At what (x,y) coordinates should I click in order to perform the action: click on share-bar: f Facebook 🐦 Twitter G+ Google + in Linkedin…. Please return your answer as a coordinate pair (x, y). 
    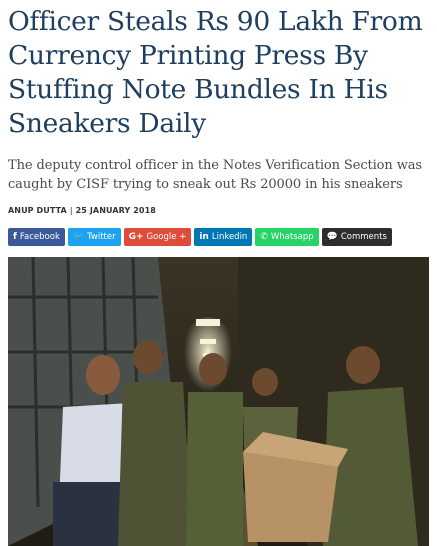
    Looking at the image, I should click on (200, 237).